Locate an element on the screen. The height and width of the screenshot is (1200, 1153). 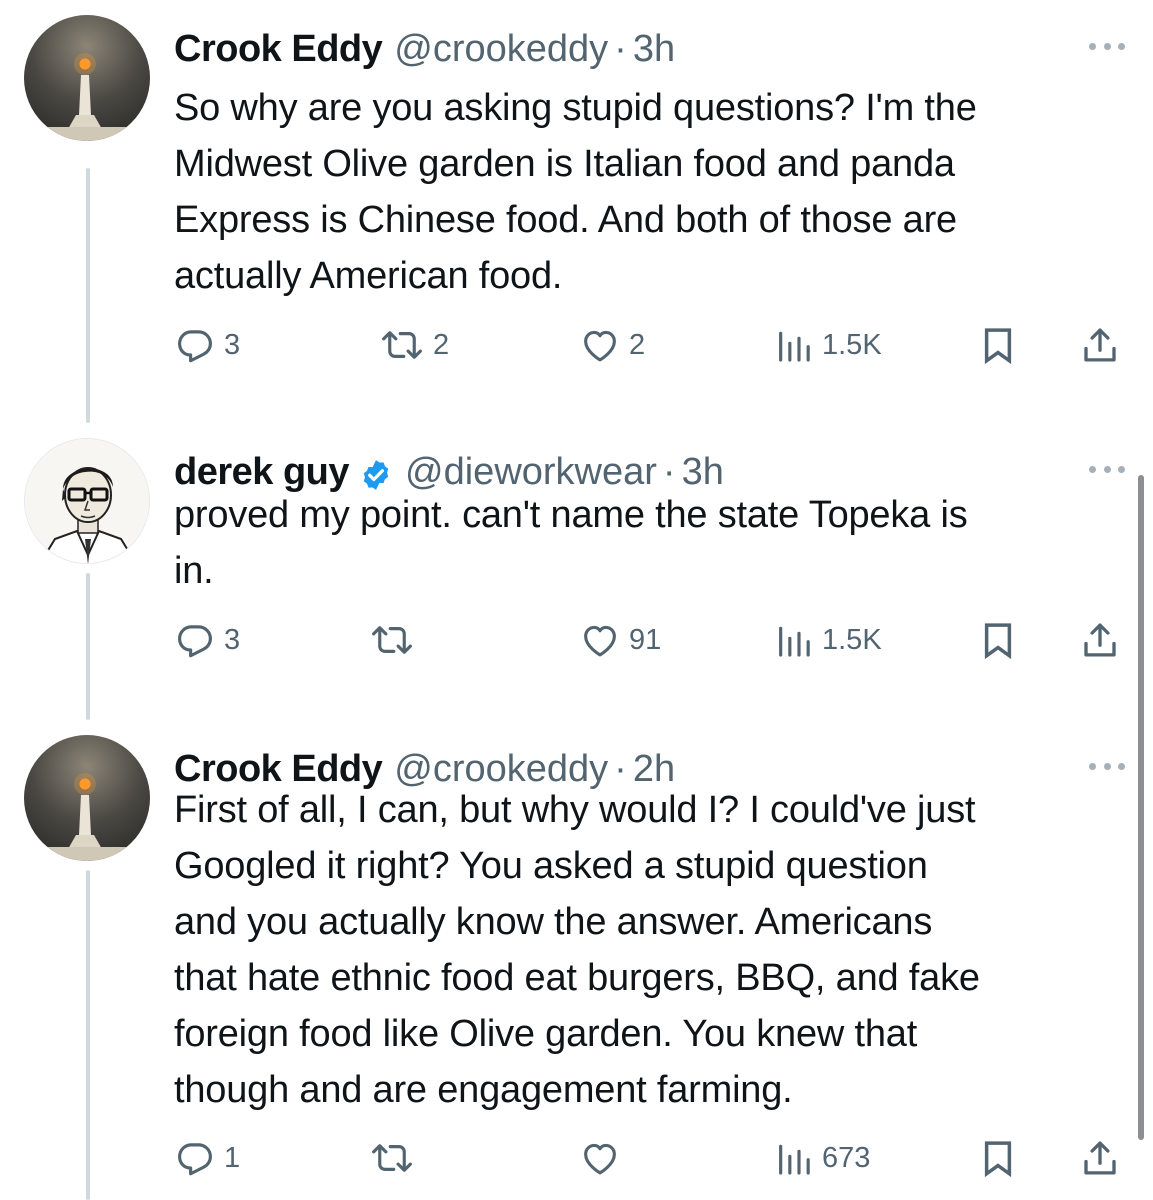
repost-button: 2 is located at coordinates (414, 345).